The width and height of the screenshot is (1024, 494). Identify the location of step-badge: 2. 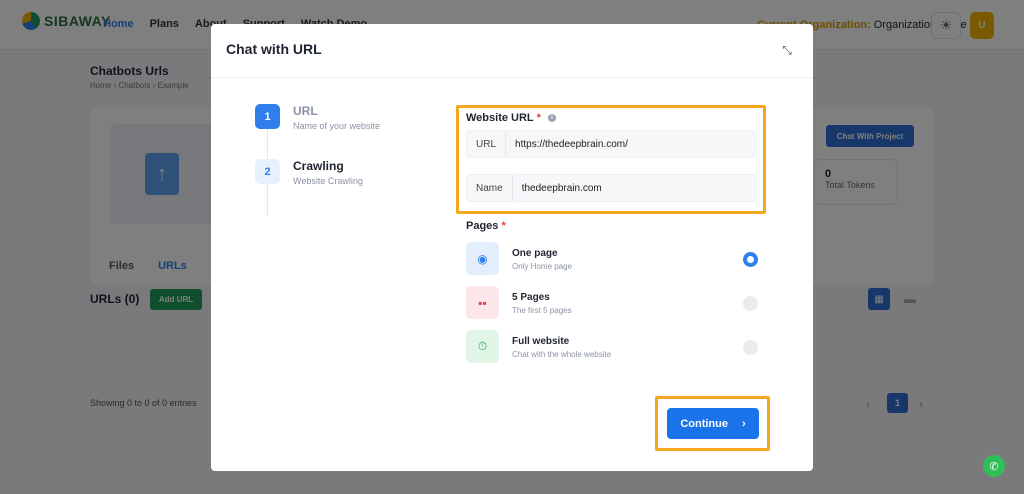
(267, 171).